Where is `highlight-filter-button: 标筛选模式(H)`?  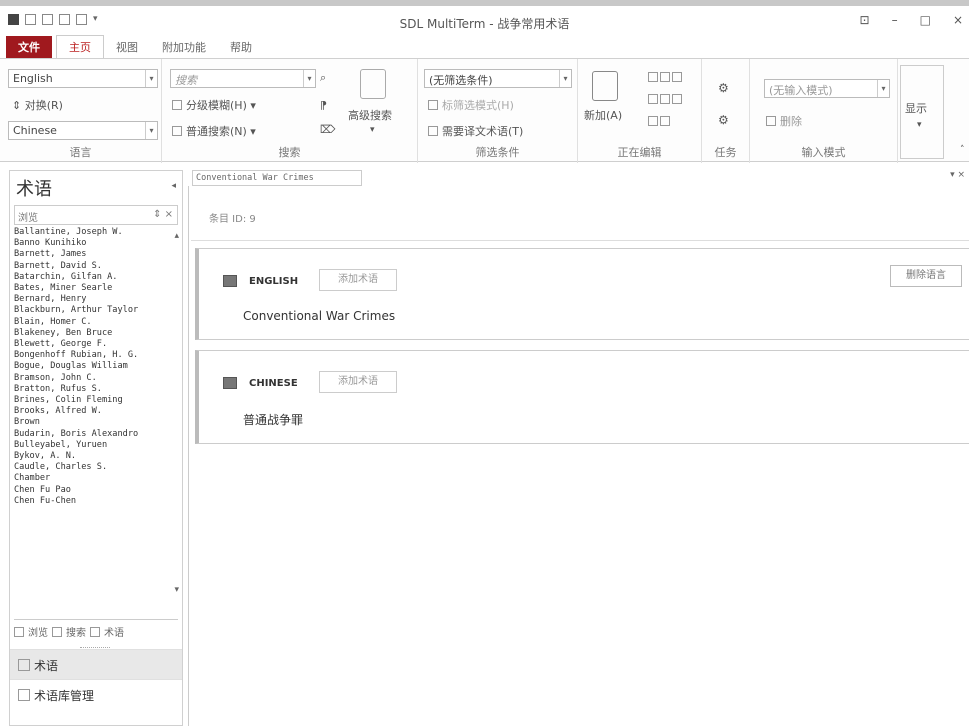
highlight-filter-button: 标筛选模式(H) is located at coordinates (471, 105).